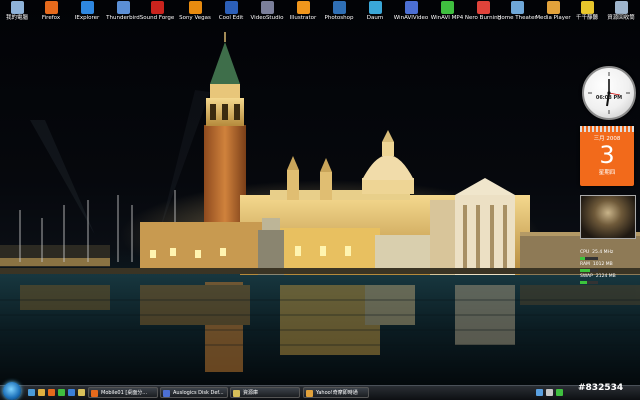  Describe the element at coordinates (517, 7) in the screenshot. I see `hometheater-icon` at that location.